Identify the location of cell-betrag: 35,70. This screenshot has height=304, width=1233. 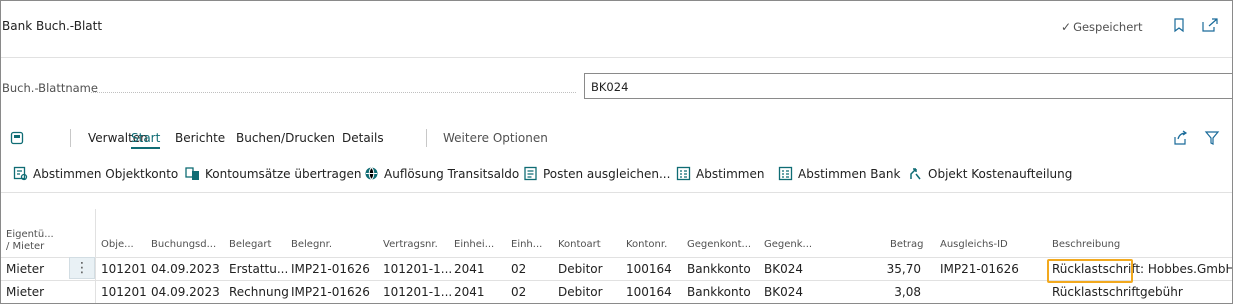
(903, 269).